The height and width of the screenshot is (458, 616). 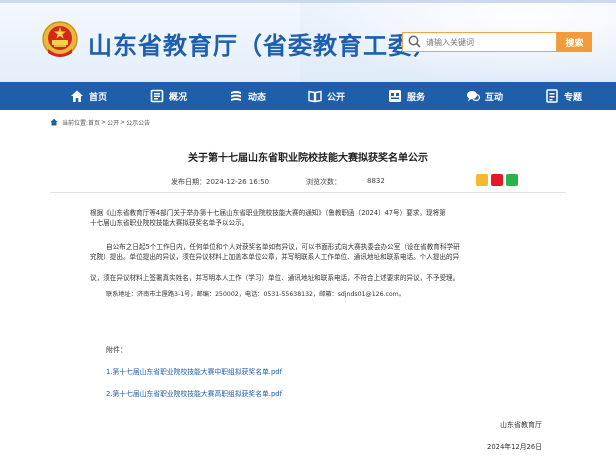 I want to click on national-emblem-icon, so click(x=60, y=39).